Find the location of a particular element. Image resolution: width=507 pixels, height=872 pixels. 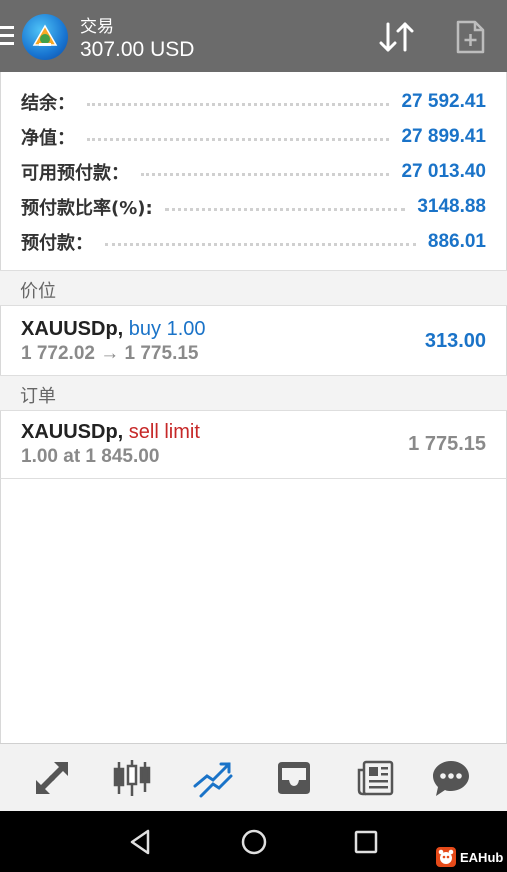

watermark-text: EAHub is located at coordinates (482, 857).